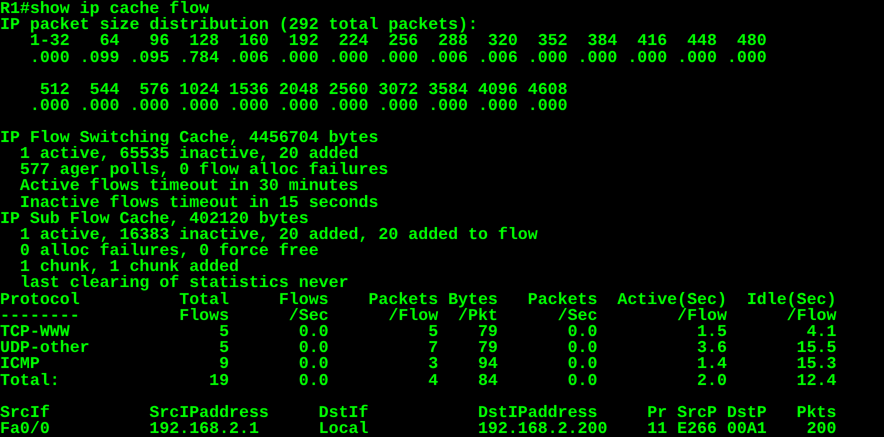 The image size is (884, 437). I want to click on terminal-line: IP Sub Flow Cache, 402120 bytes, so click(154, 218).